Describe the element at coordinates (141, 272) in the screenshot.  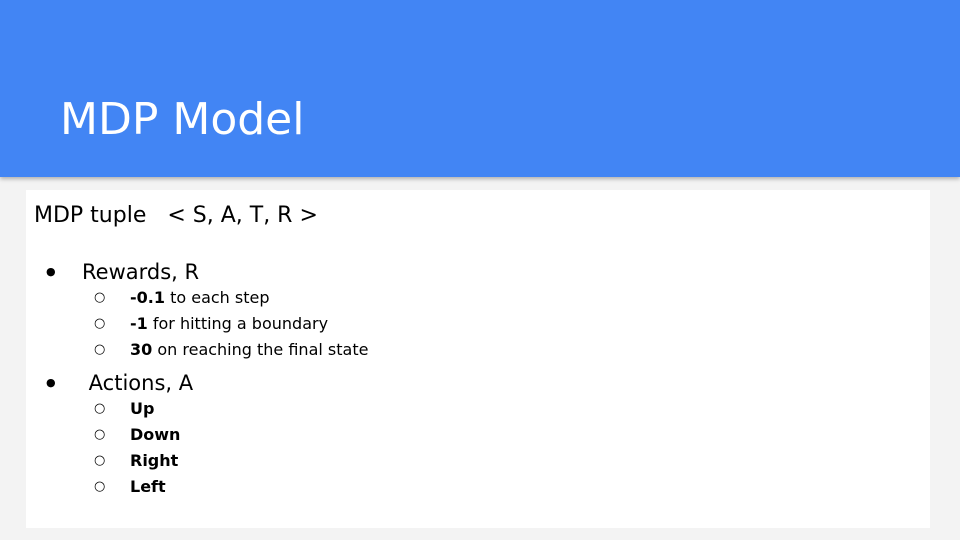
I see `rewards-heading: Rewards, R` at that location.